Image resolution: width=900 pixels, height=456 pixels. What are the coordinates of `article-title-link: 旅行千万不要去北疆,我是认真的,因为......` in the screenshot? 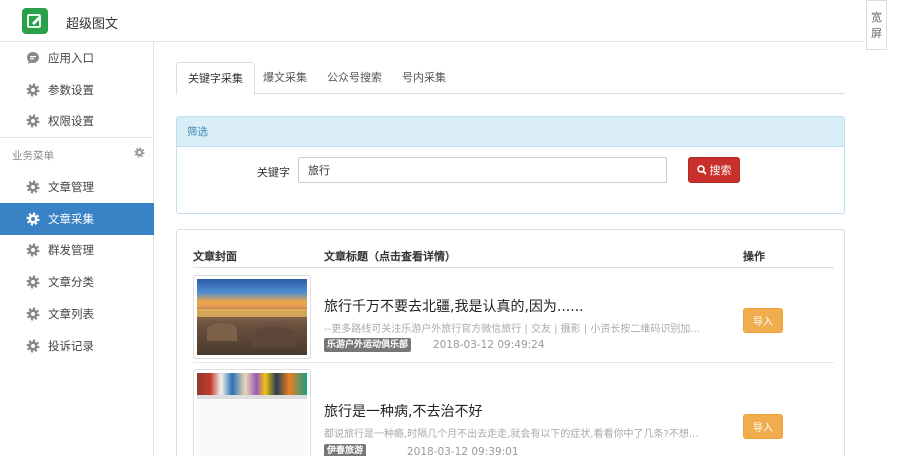 It's located at (454, 306).